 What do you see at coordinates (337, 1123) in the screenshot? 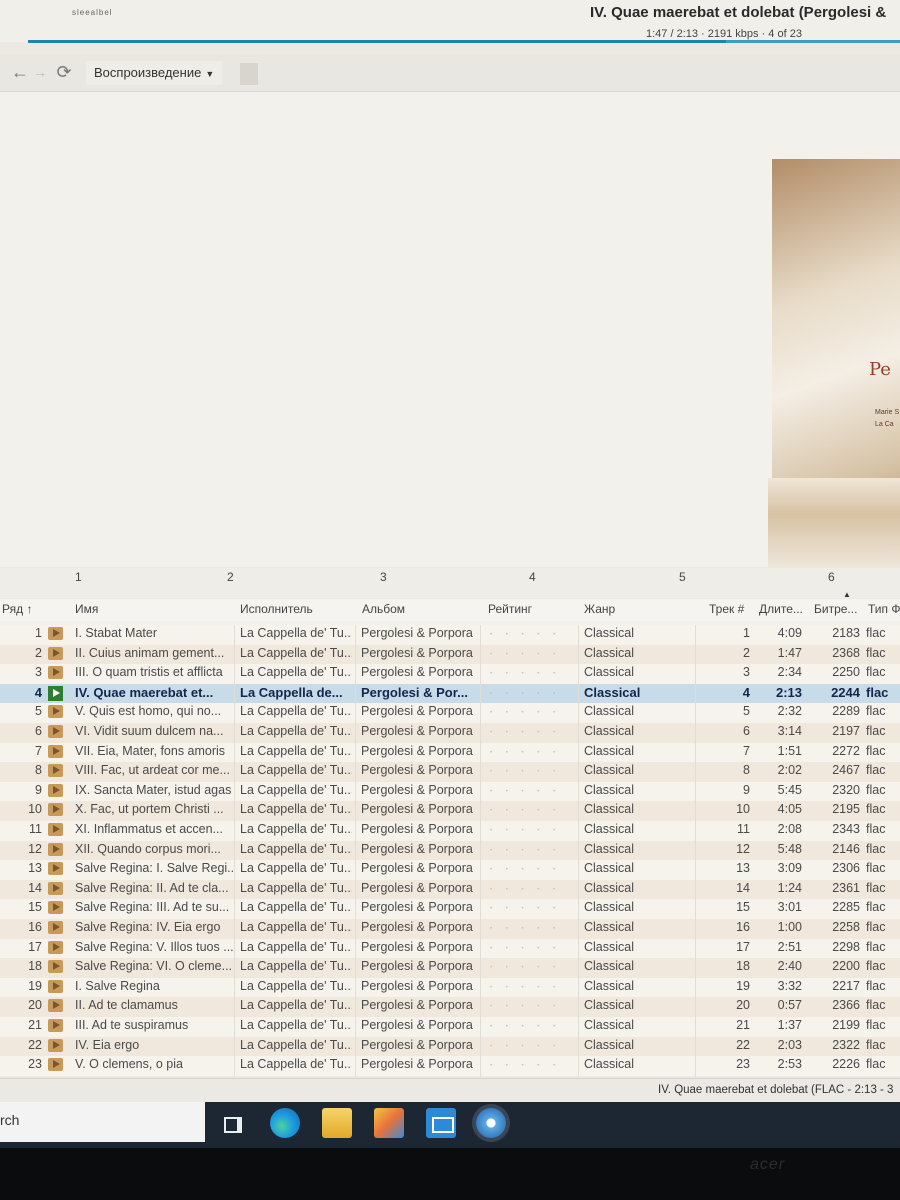
I see `file-explorer-icon` at bounding box center [337, 1123].